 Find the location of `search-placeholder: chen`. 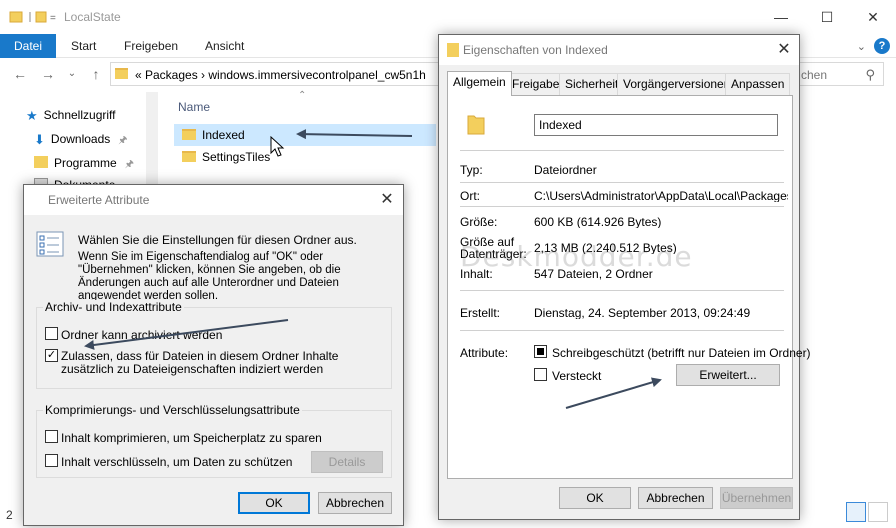

search-placeholder: chen is located at coordinates (814, 75).